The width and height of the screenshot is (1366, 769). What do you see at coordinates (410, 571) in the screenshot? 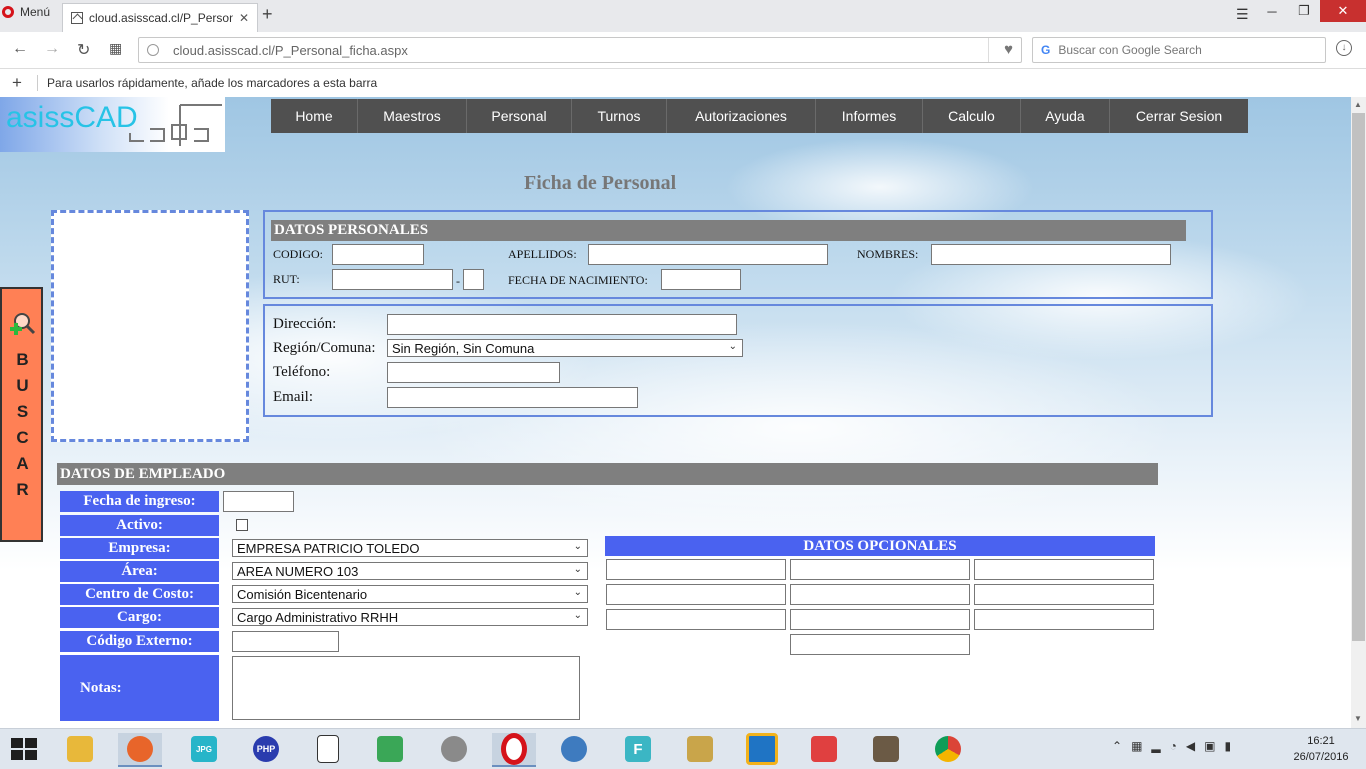
I see `area-select: AREA NUMERO 103 ⌄` at bounding box center [410, 571].